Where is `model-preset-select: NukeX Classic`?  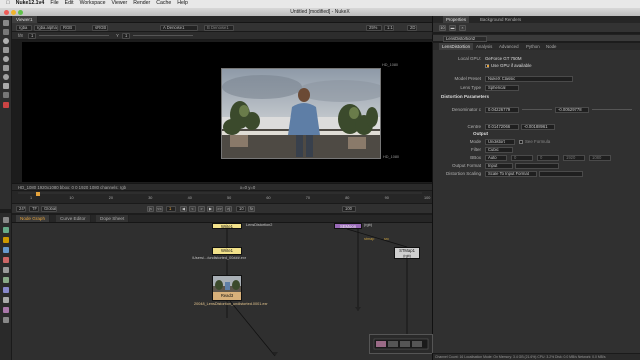 model-preset-select: NukeX Classic is located at coordinates (529, 78).